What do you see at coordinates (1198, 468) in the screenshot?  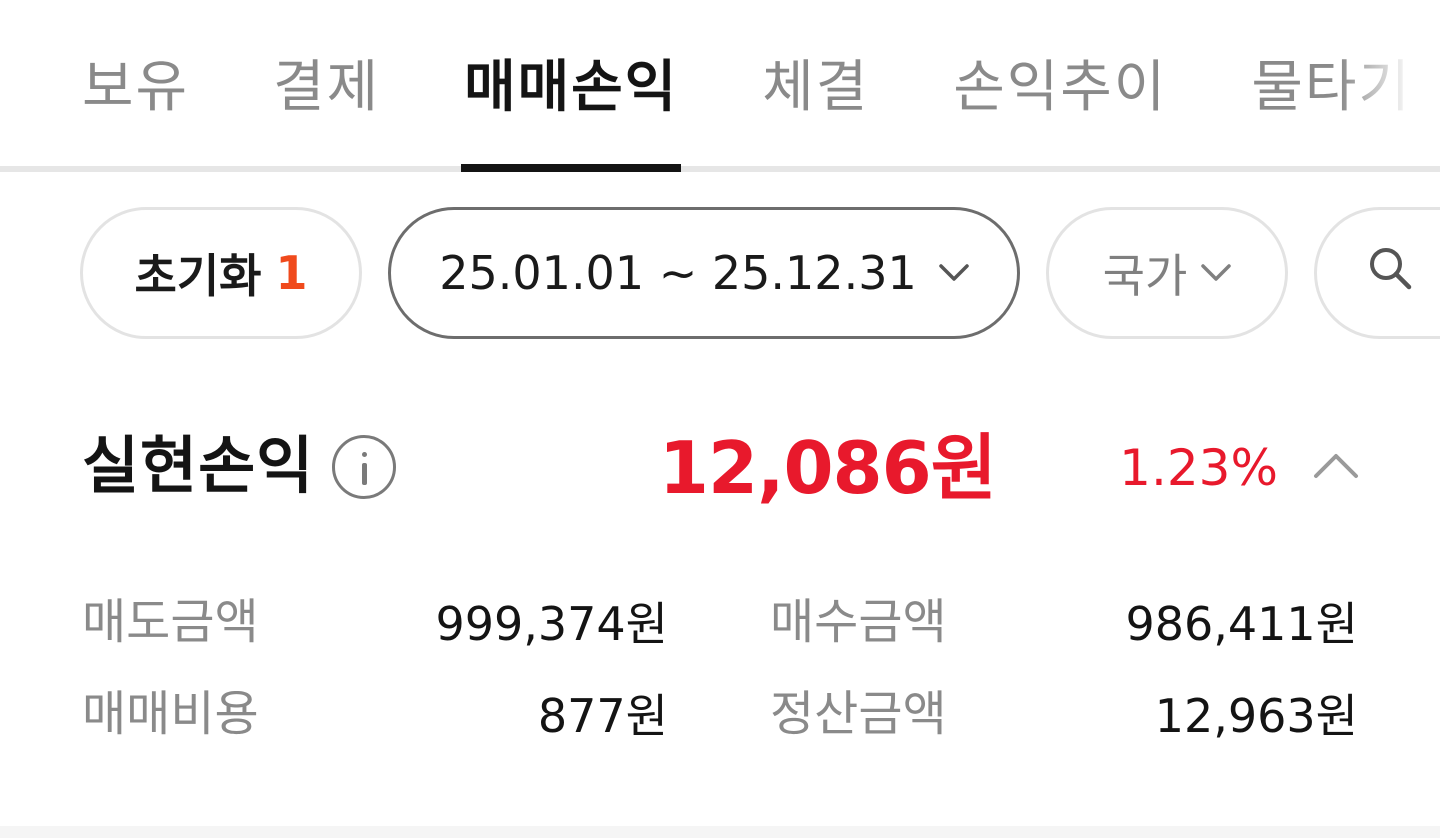 I see `realized-profit-rate: 1.23%` at bounding box center [1198, 468].